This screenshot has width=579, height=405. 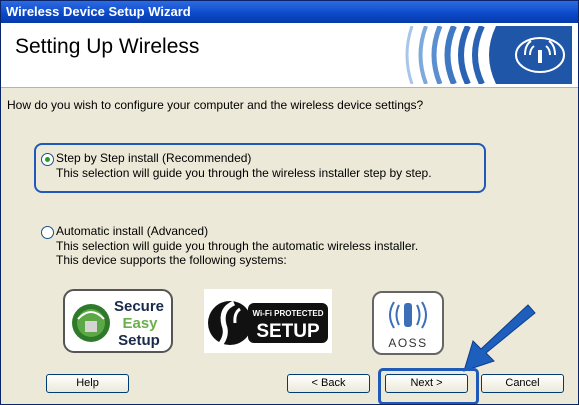 I want to click on automatic-install-radio, so click(x=47, y=232).